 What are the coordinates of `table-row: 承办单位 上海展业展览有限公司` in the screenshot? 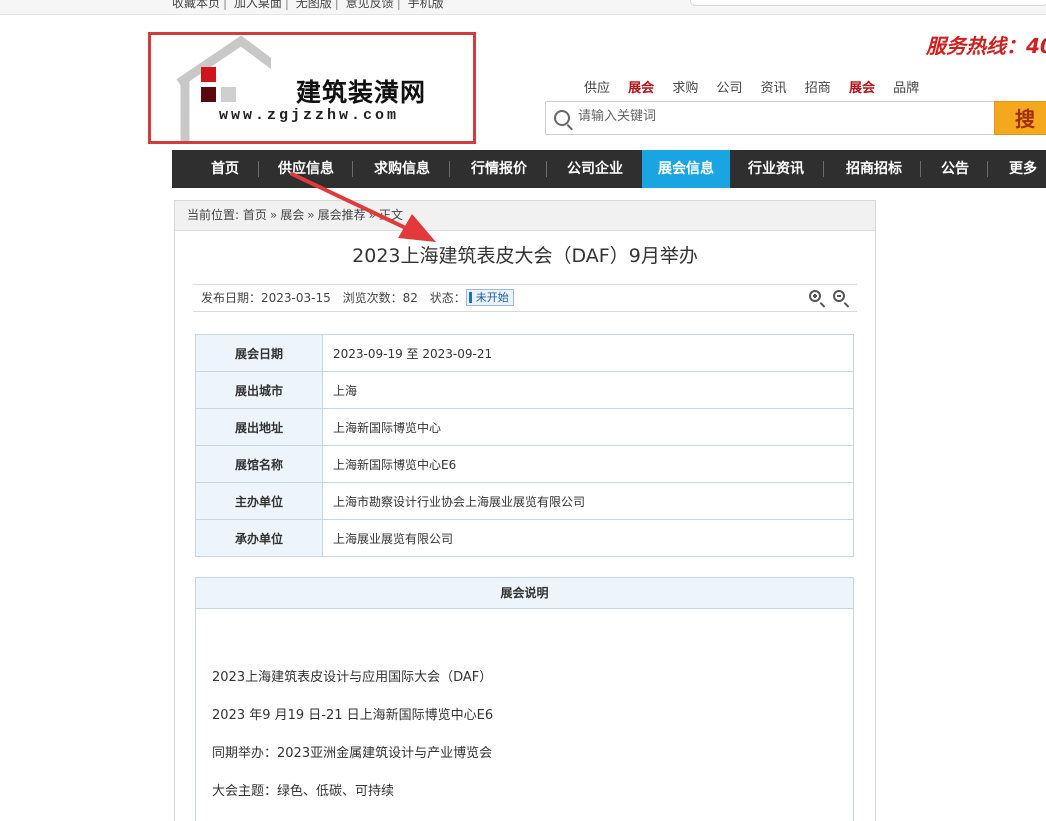 It's located at (524, 538).